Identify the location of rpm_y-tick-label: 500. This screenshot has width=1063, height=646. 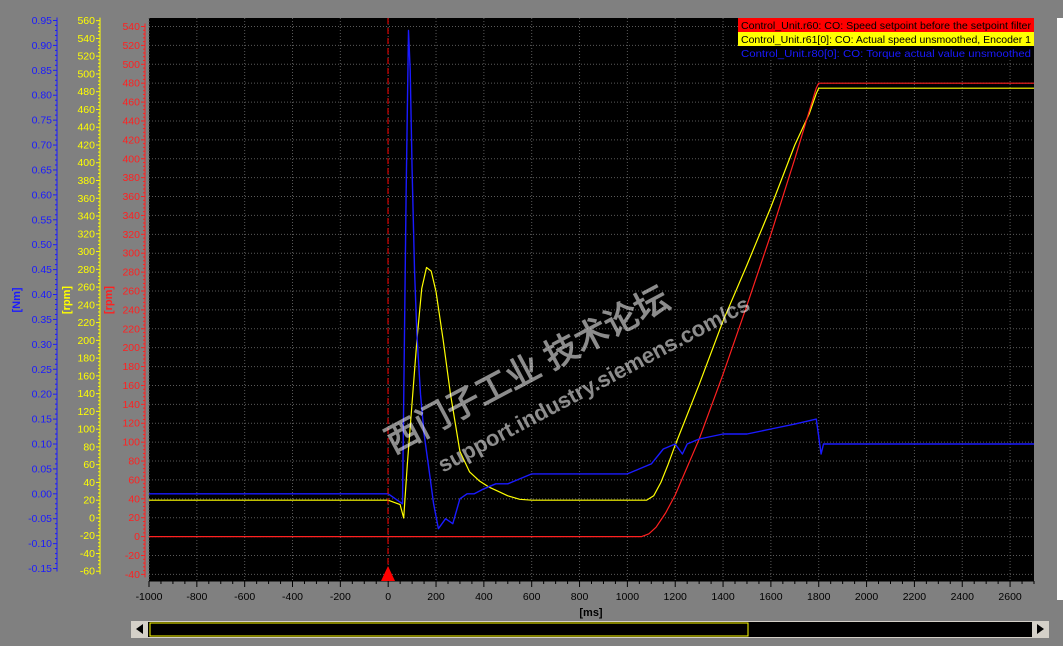
(86, 74).